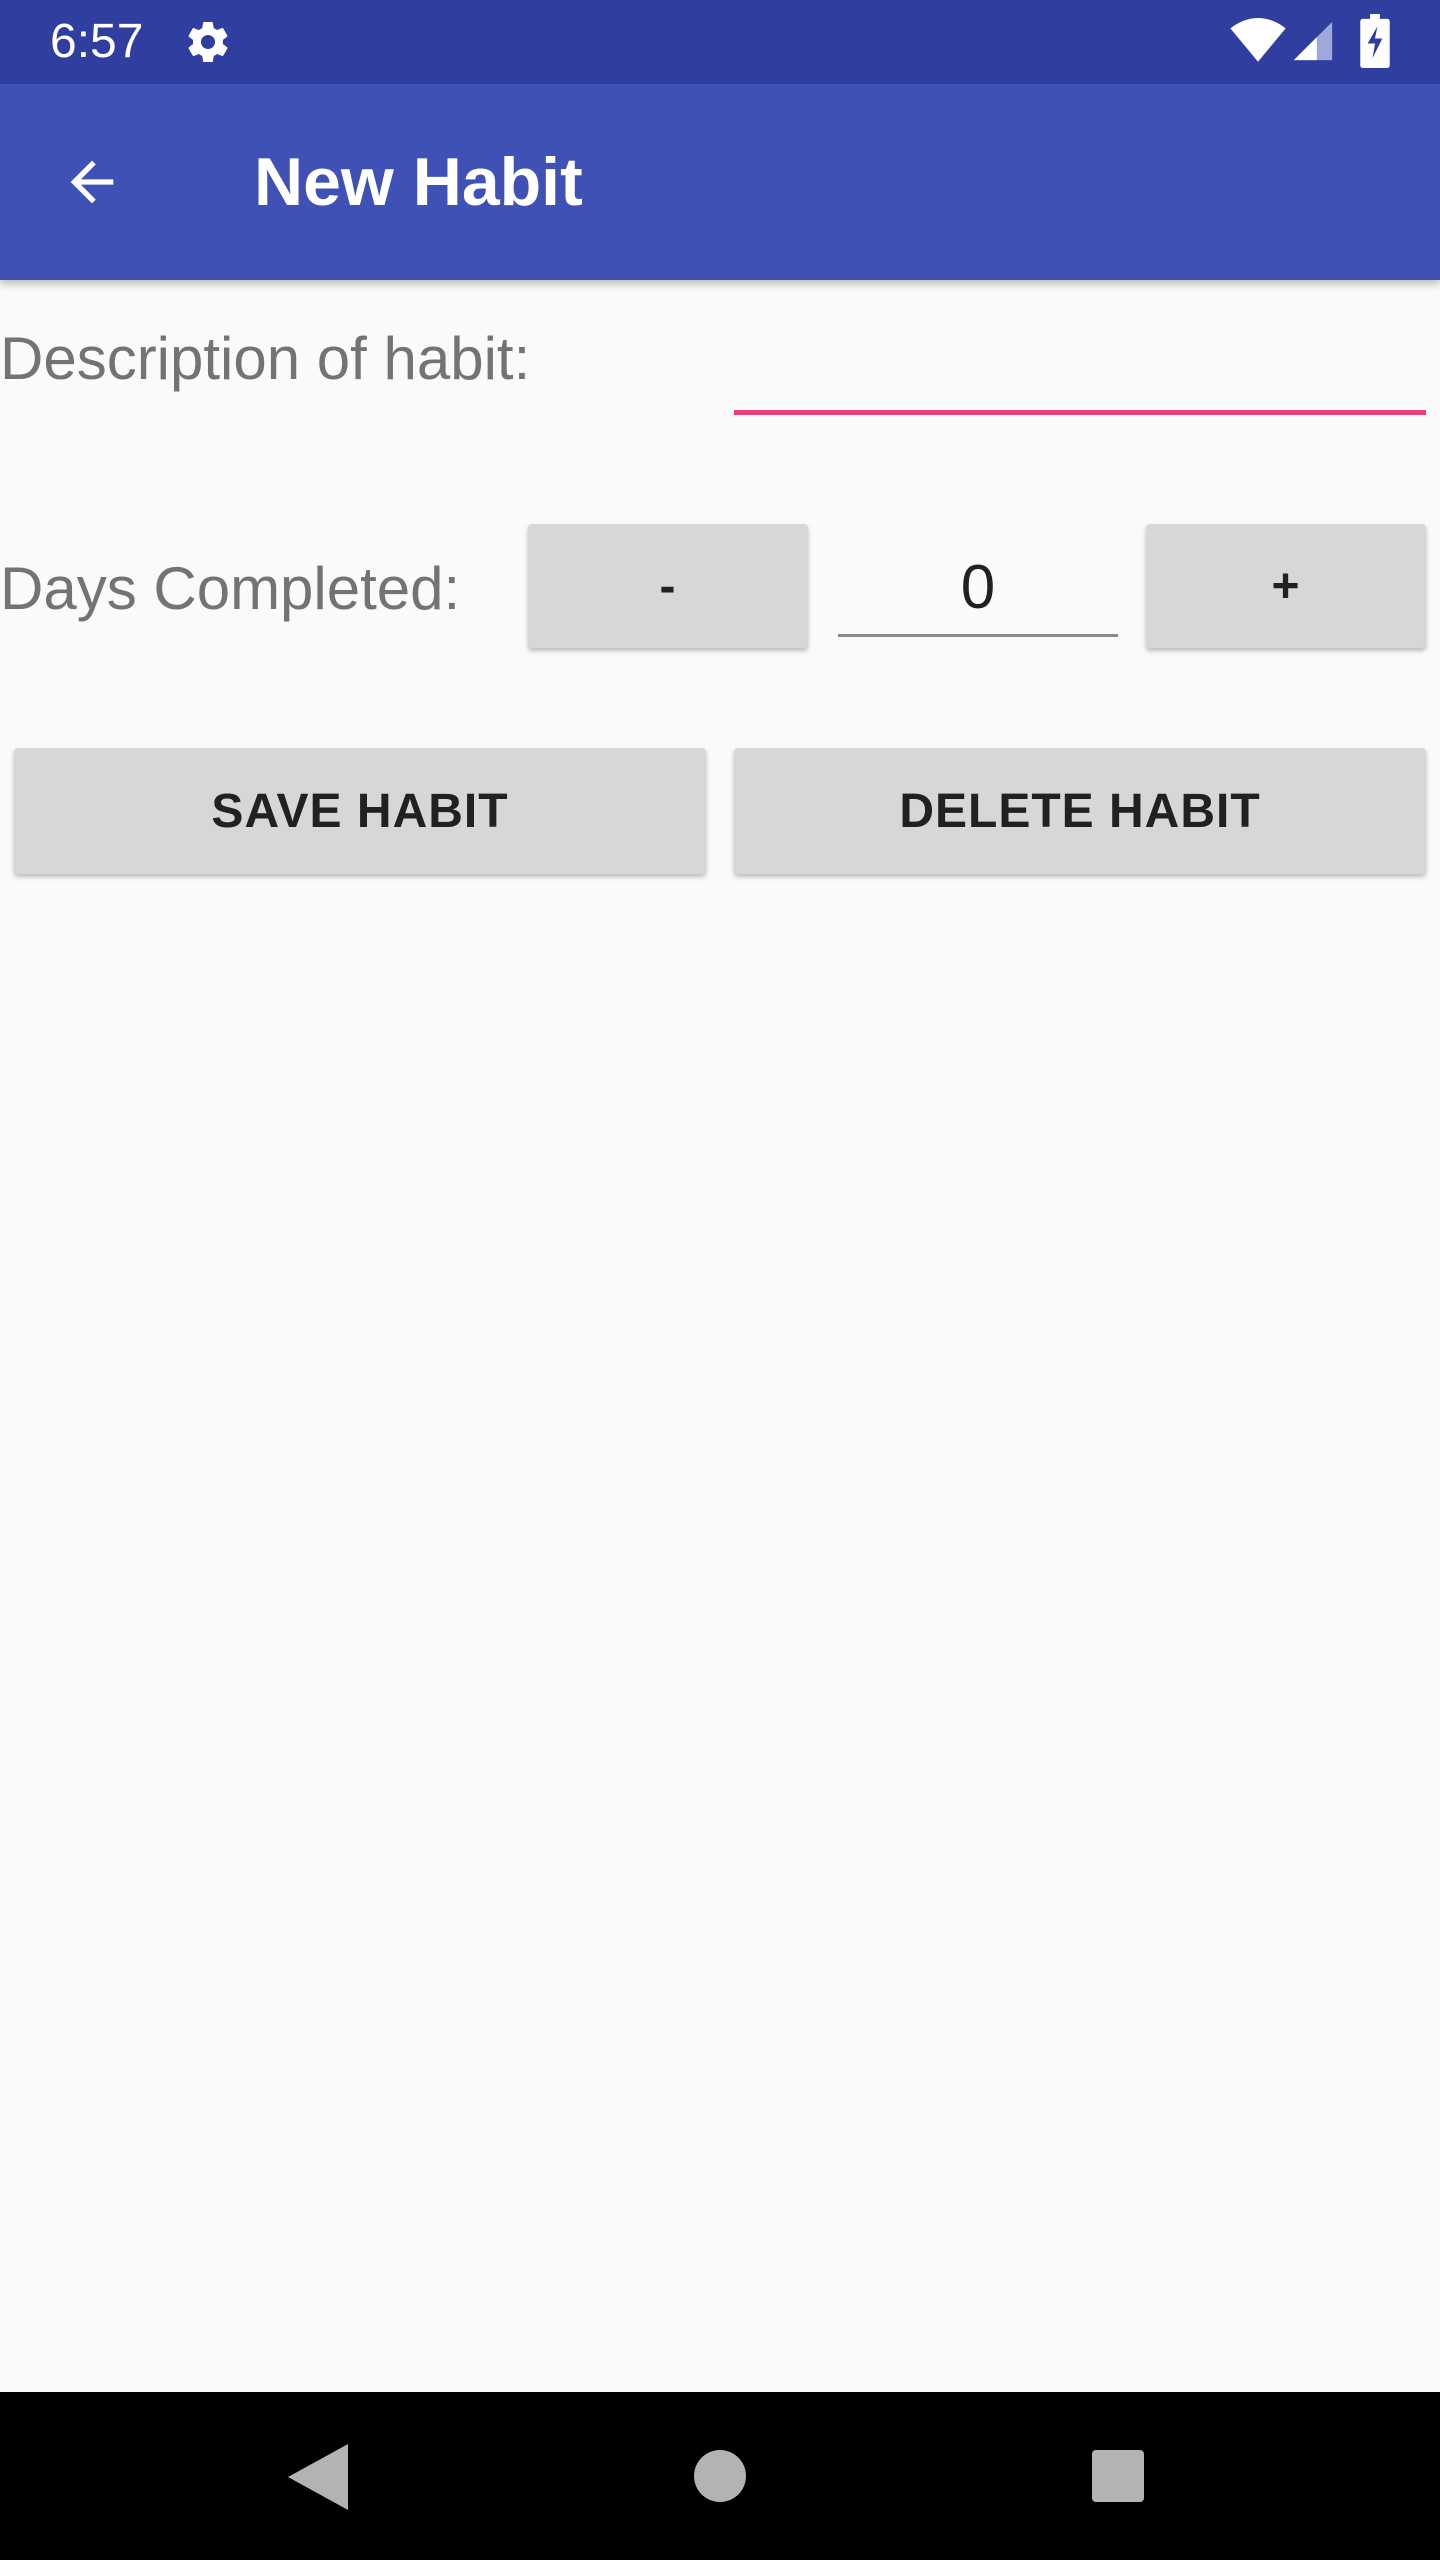 The image size is (1440, 2560). Describe the element at coordinates (208, 42) in the screenshot. I see `gear-icon` at that location.